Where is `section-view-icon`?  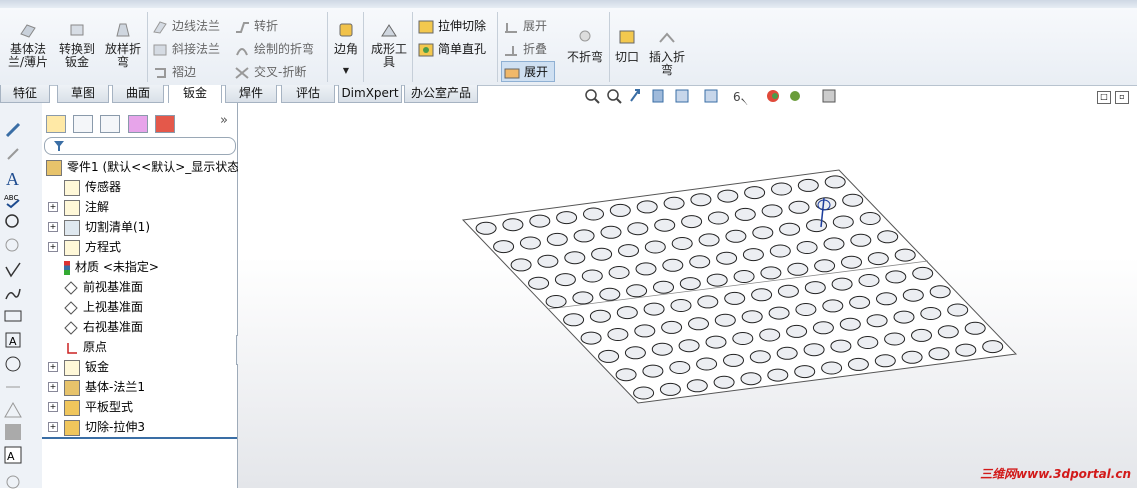 section-view-icon is located at coordinates (658, 96).